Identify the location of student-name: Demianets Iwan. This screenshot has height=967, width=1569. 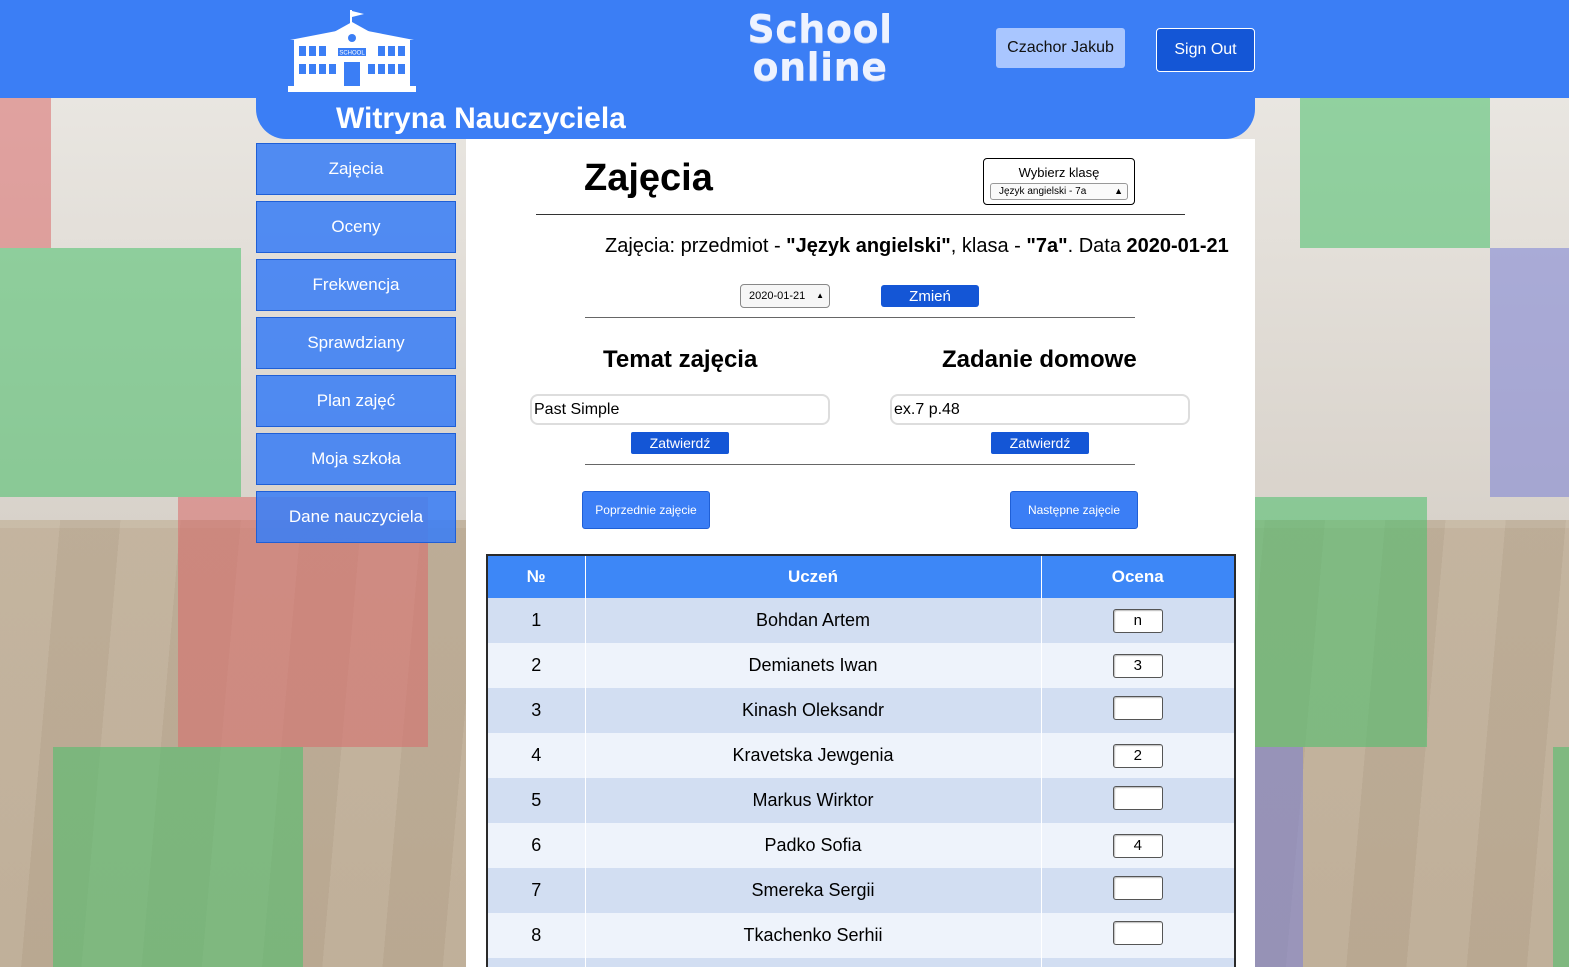
(813, 665).